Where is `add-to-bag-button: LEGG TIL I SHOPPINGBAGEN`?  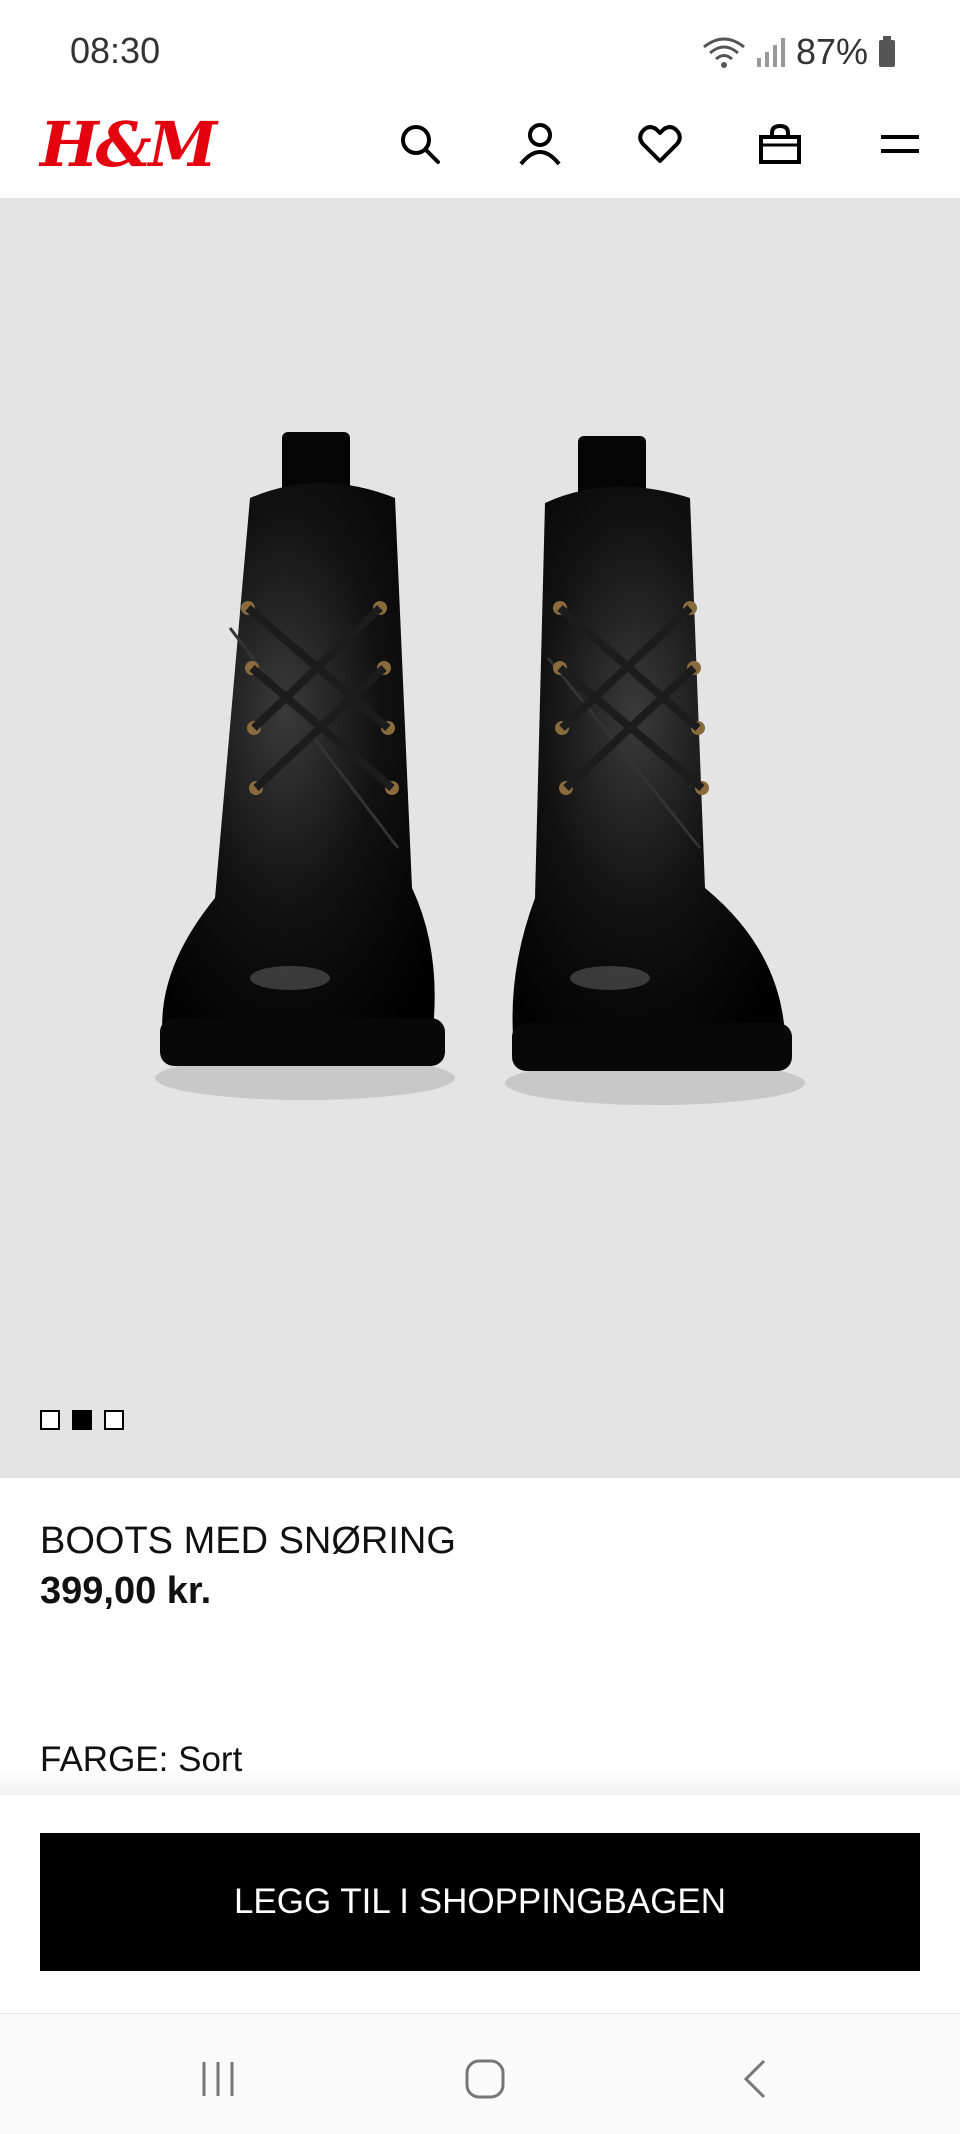 add-to-bag-button: LEGG TIL I SHOPPINGBAGEN is located at coordinates (480, 1902).